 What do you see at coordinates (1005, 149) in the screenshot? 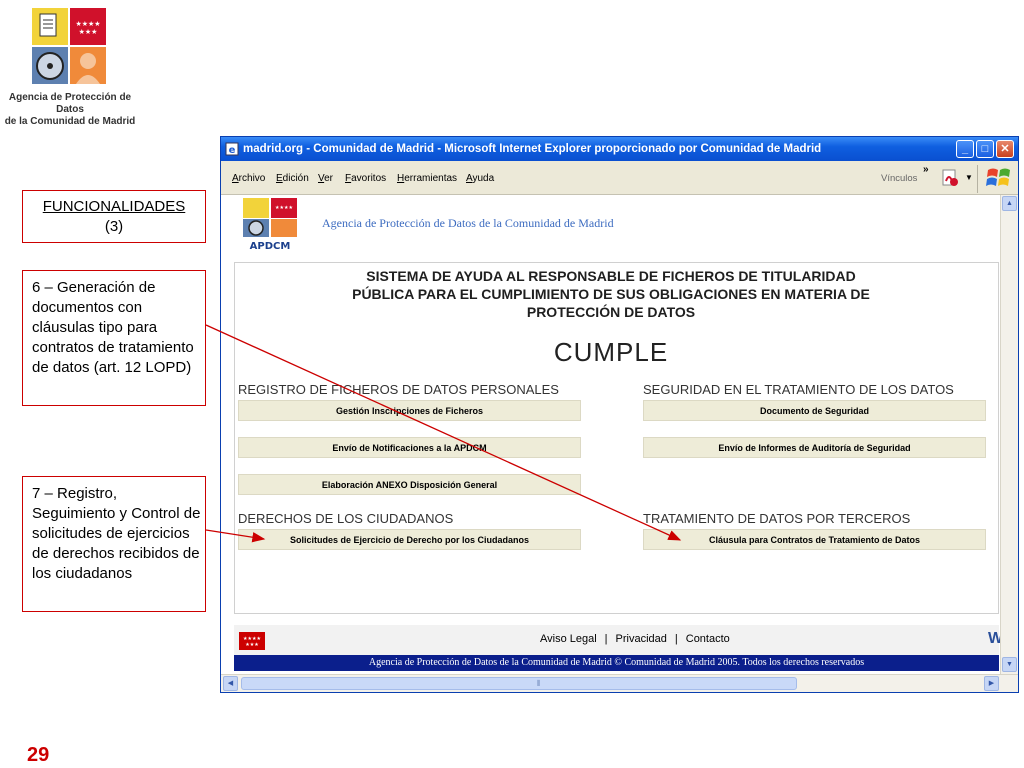
I see `close-button: ✕` at bounding box center [1005, 149].